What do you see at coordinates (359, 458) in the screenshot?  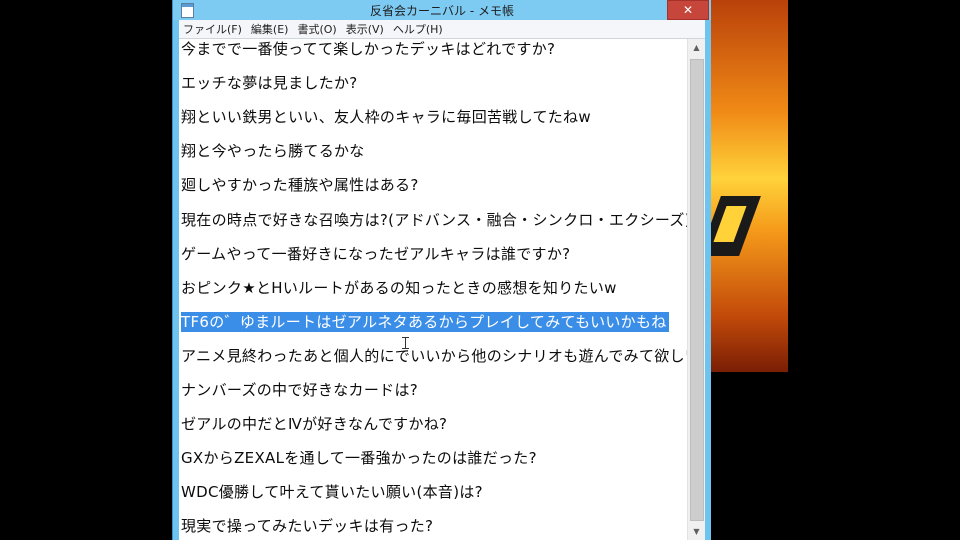 I see `text-line: GXからZEXALを通して一番強かったのは誰だった?` at bounding box center [359, 458].